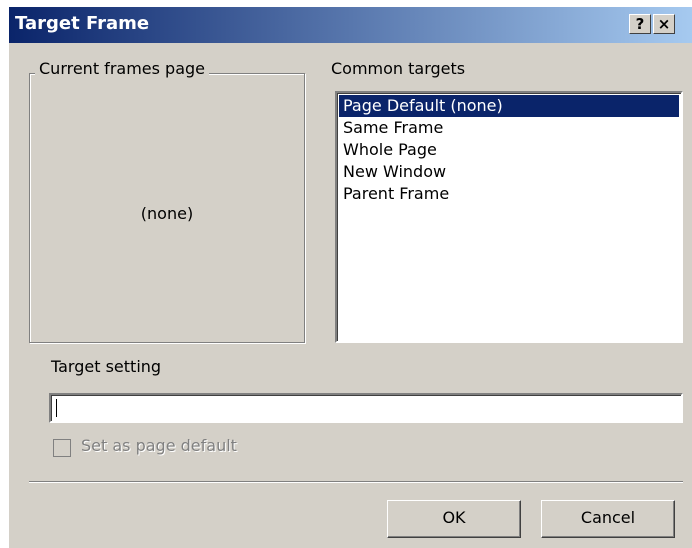  What do you see at coordinates (640, 24) in the screenshot?
I see `help-button: ?` at bounding box center [640, 24].